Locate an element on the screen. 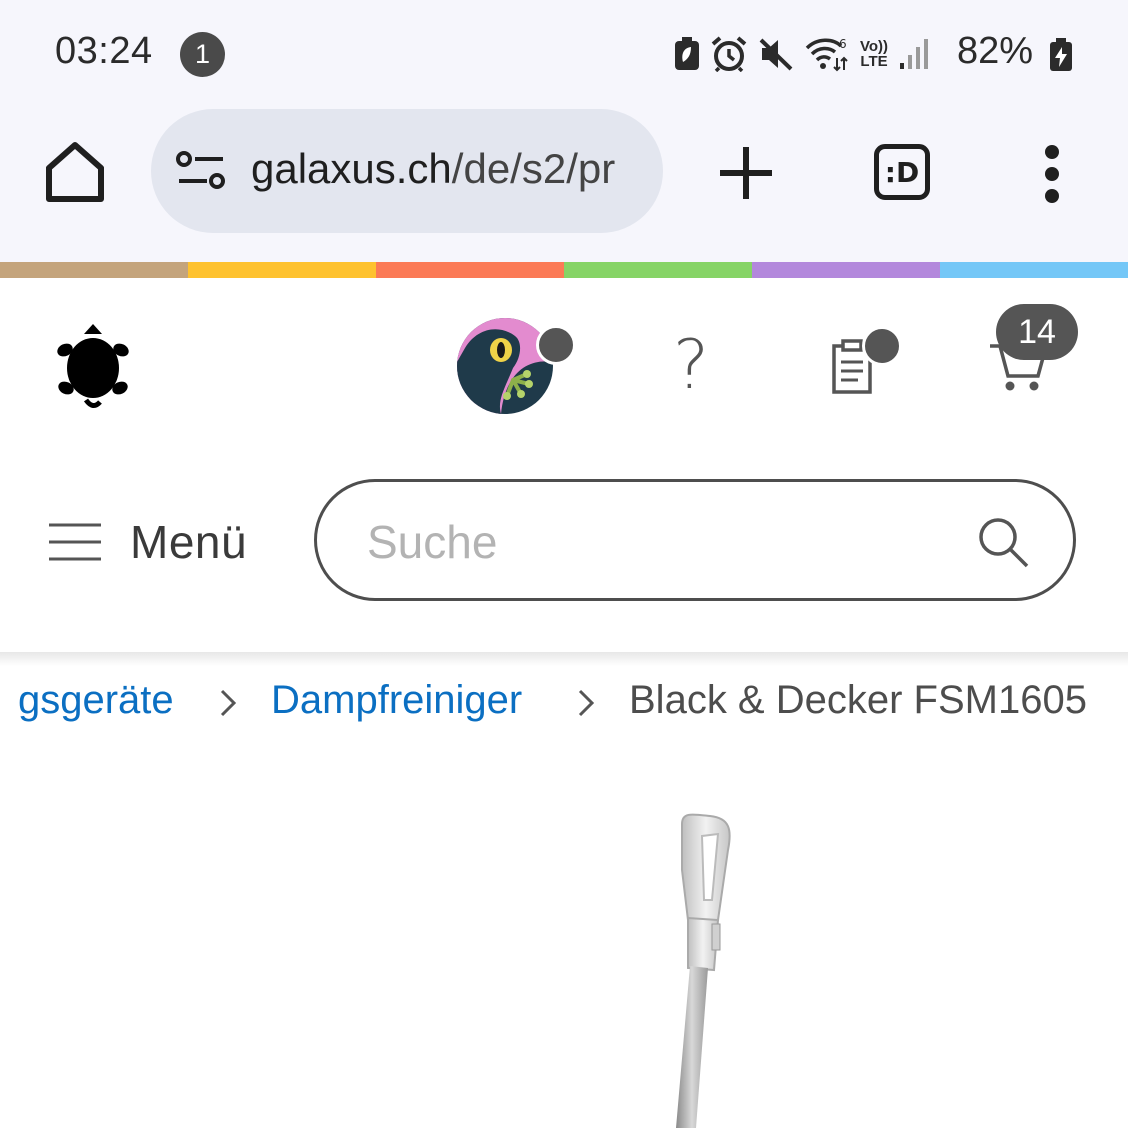  plus-icon is located at coordinates (746, 173).